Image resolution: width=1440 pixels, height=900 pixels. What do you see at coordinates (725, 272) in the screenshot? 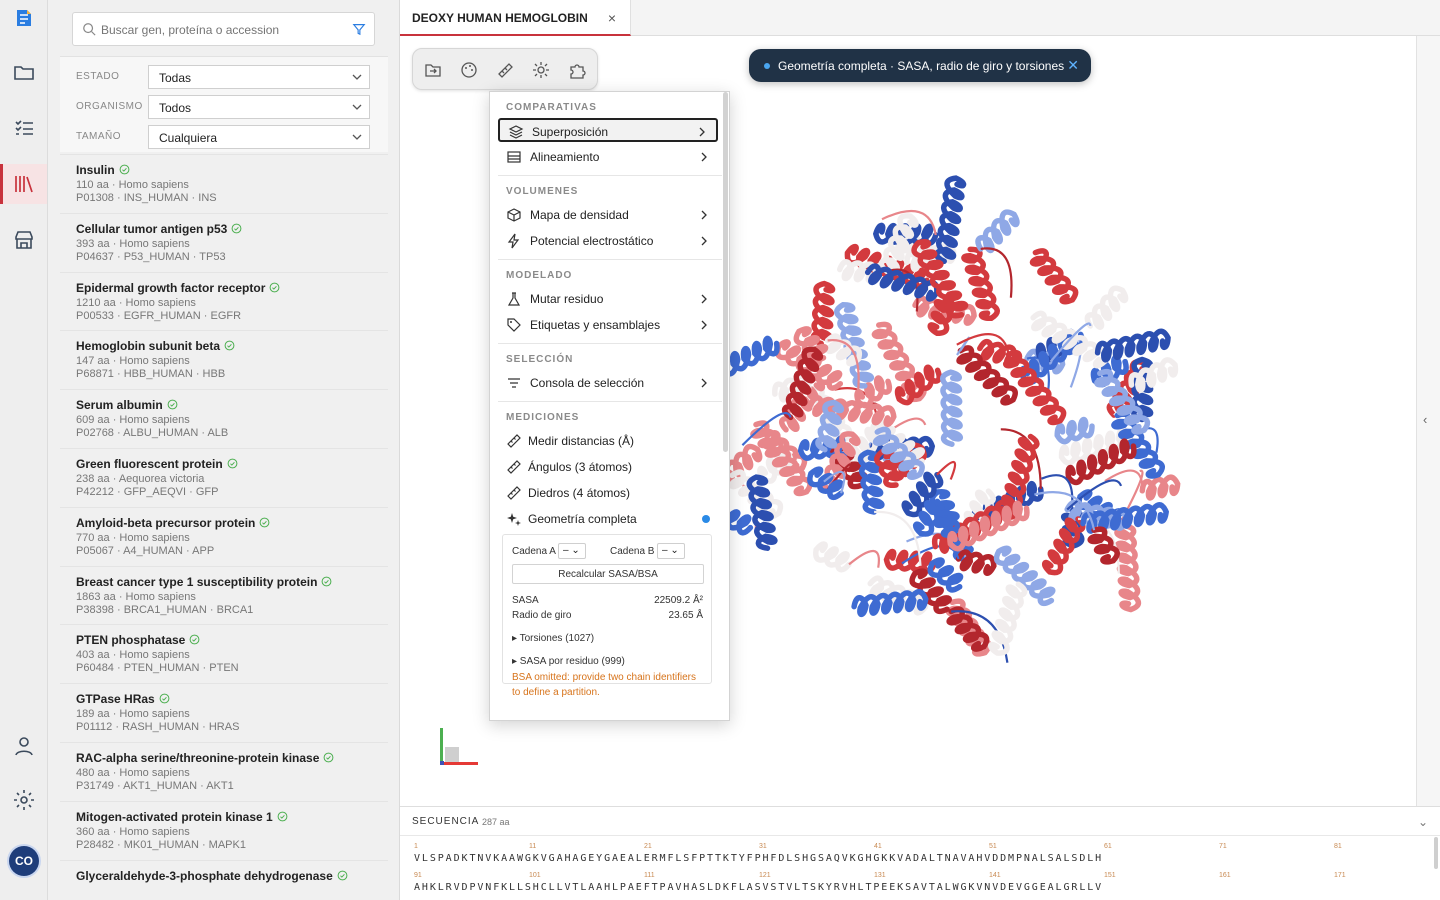
I see `menu-scrollbar` at bounding box center [725, 272].